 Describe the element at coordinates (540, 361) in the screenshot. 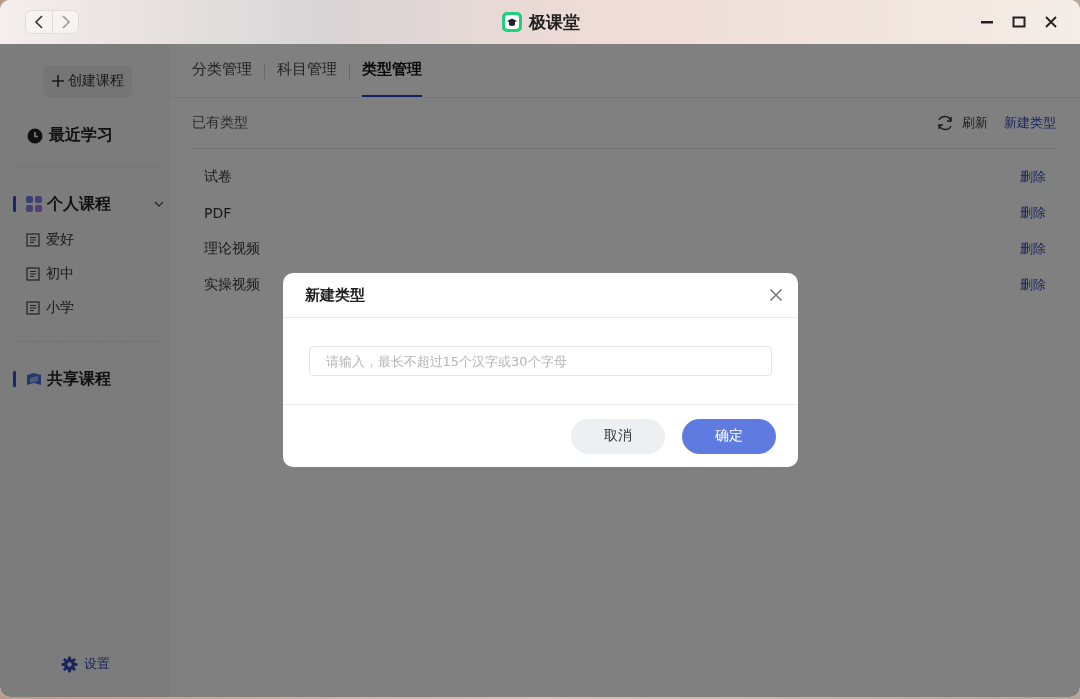

I see `input-field: 请输入，最长不超过15个汉字或30个字母` at that location.